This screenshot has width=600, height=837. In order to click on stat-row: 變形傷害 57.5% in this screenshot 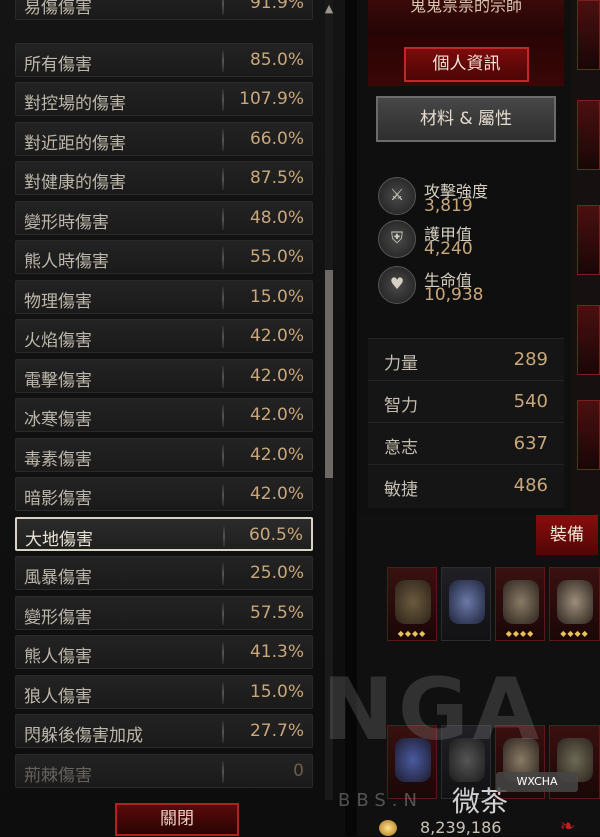, I will do `click(164, 612)`.